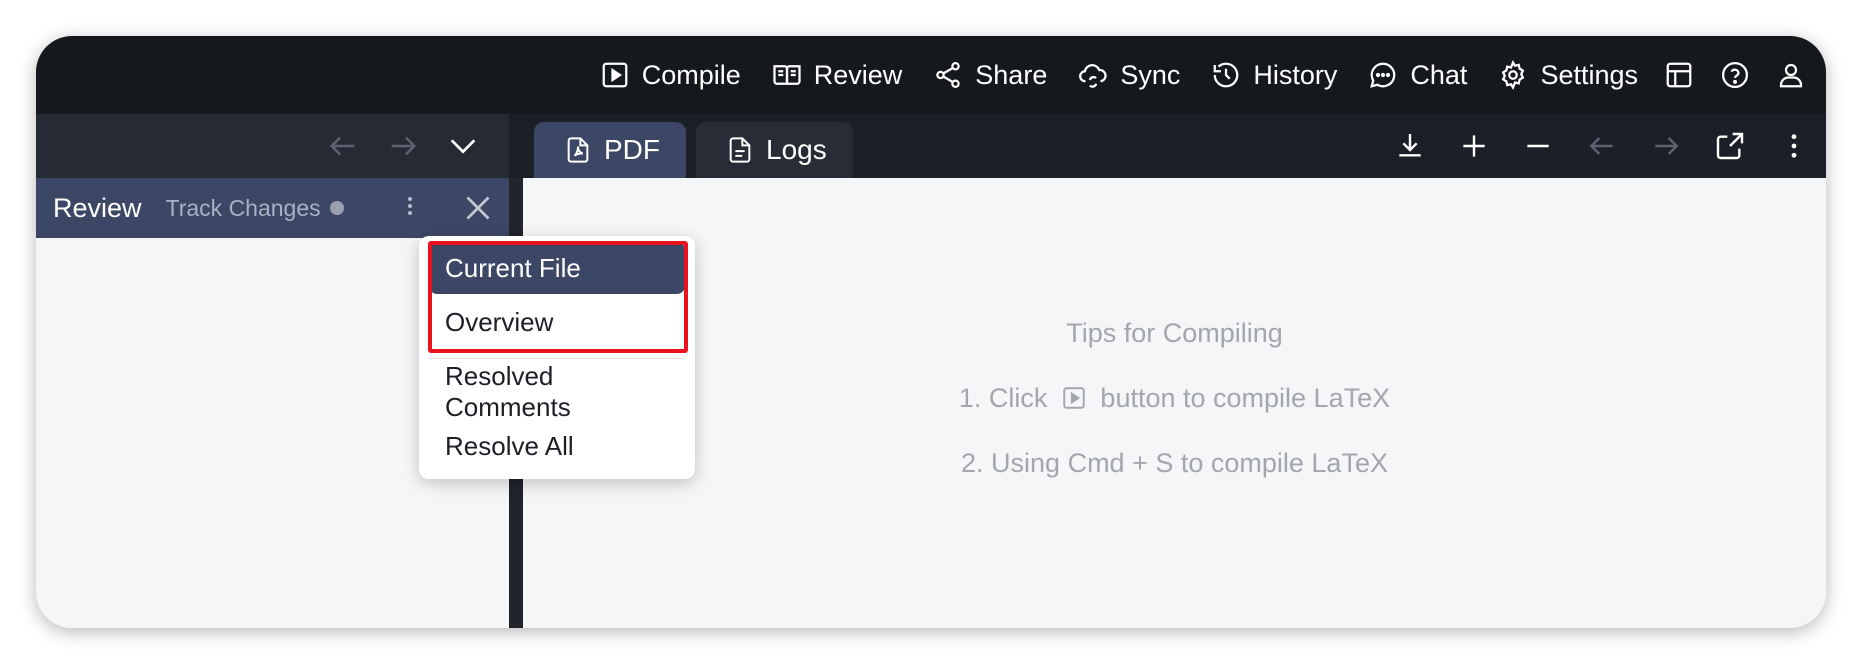 This screenshot has height=664, width=1862. Describe the element at coordinates (336, 208) in the screenshot. I see `track-changes-status-dot` at that location.